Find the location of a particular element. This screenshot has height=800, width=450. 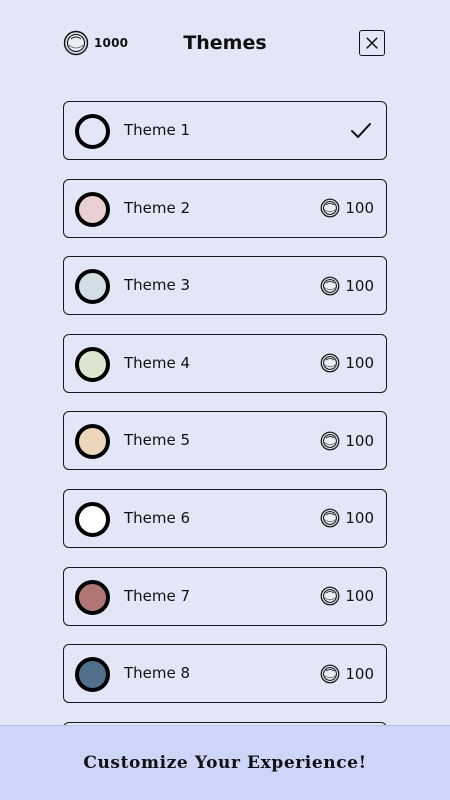

theme-name: Theme 7 is located at coordinates (157, 595).